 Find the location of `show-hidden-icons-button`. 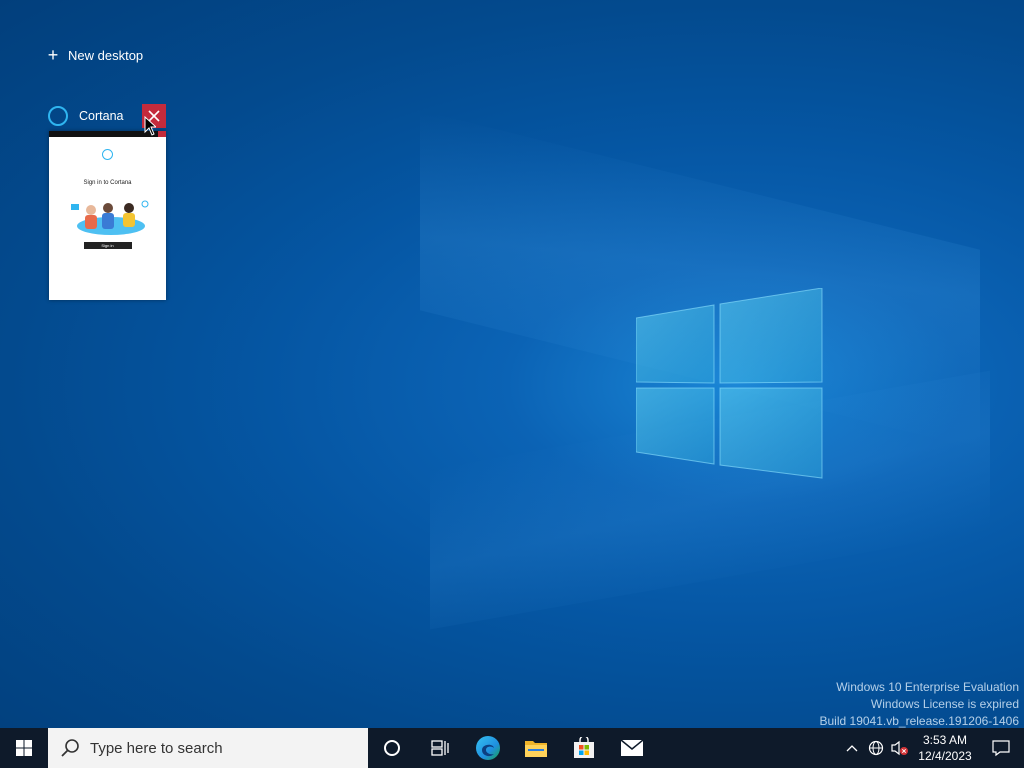

show-hidden-icons-button is located at coordinates (852, 748).